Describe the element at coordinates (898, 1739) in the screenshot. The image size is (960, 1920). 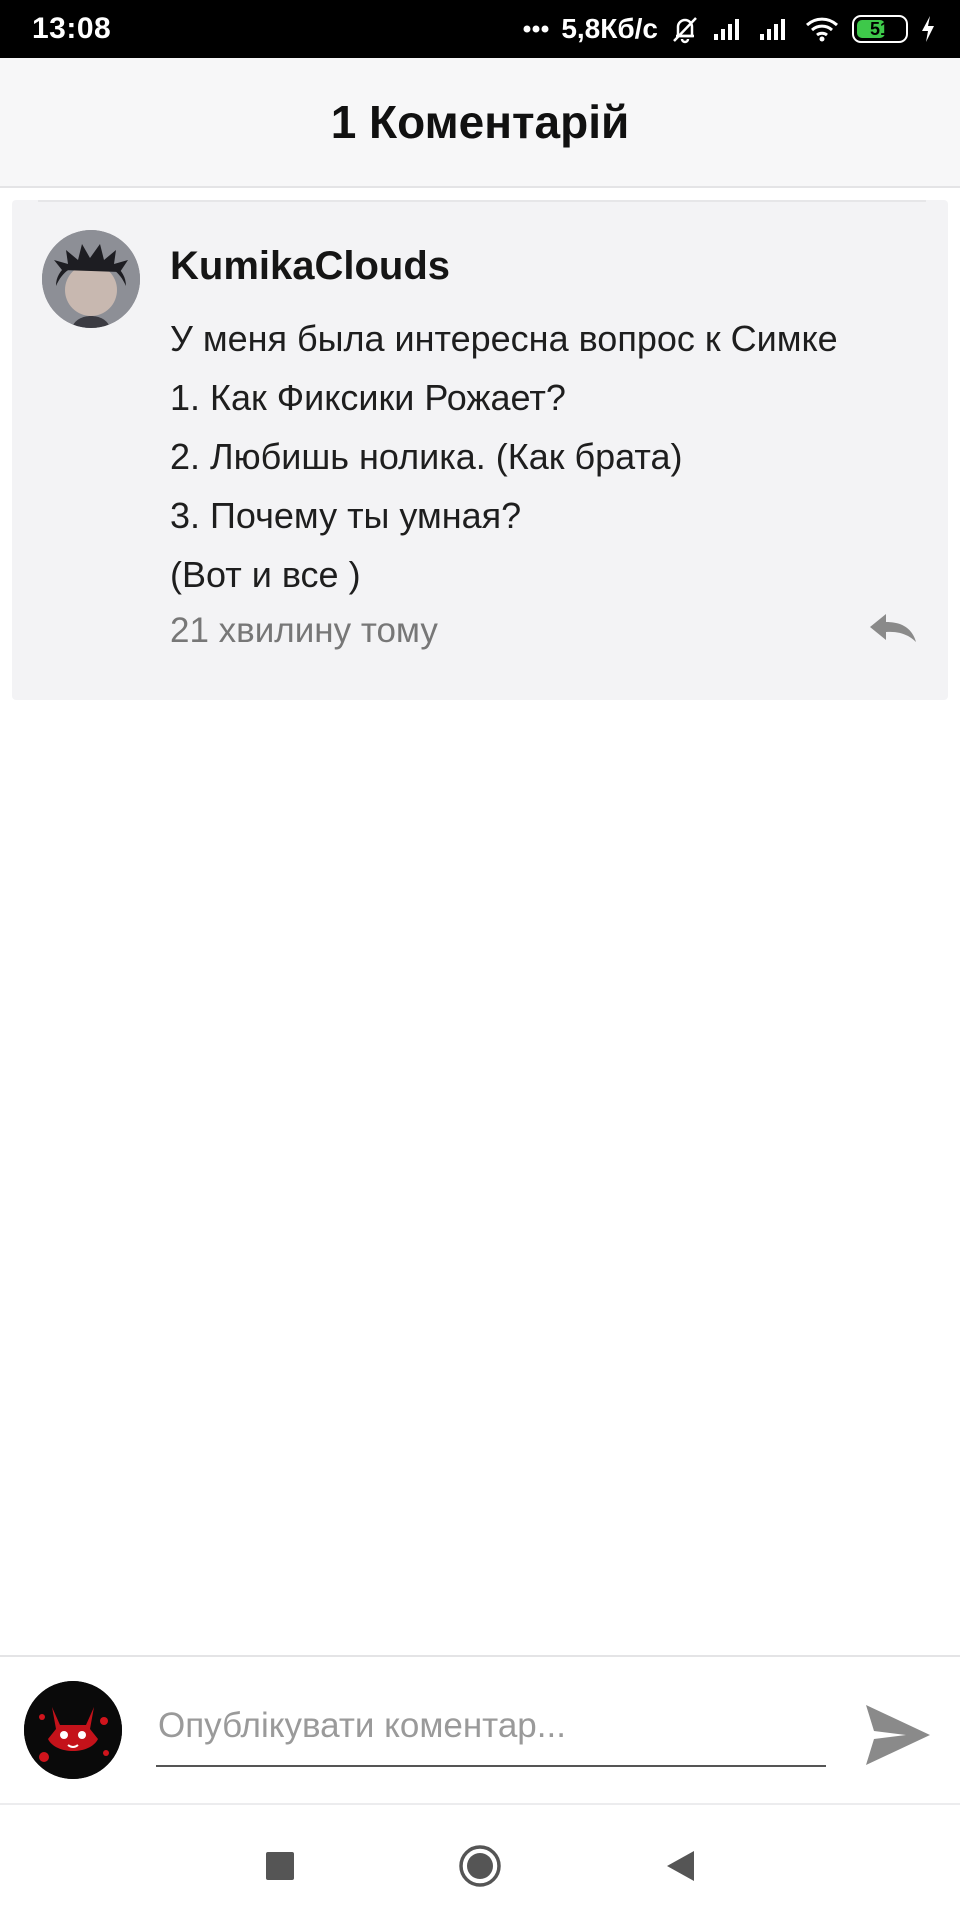
I see `send-icon` at that location.